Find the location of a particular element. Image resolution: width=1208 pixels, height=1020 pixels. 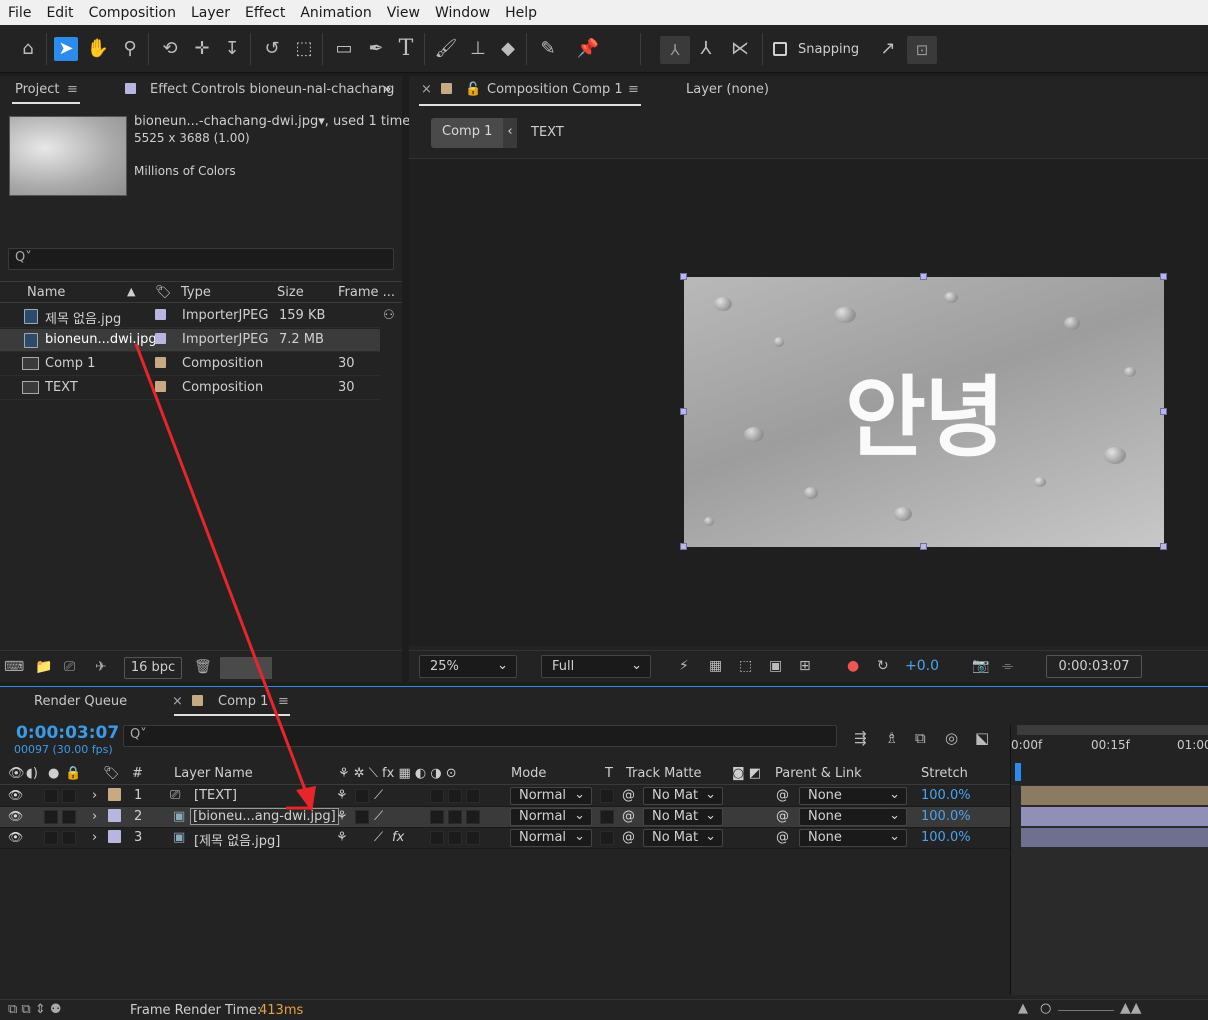

audio-icon: ◖) is located at coordinates (32, 773).